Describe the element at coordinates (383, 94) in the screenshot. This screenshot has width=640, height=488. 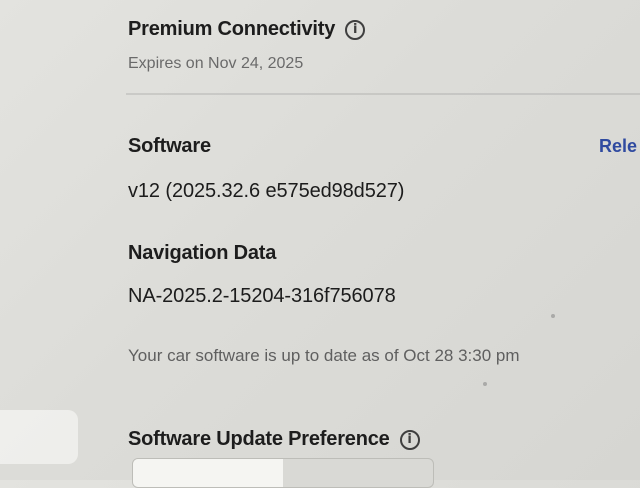
I see `section-divider` at that location.